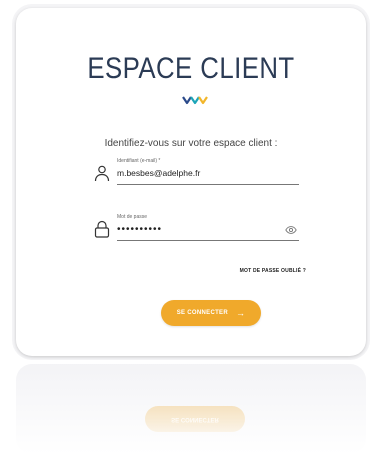 This screenshot has width=375, height=453. I want to click on arrow-right-icon: →, so click(240, 313).